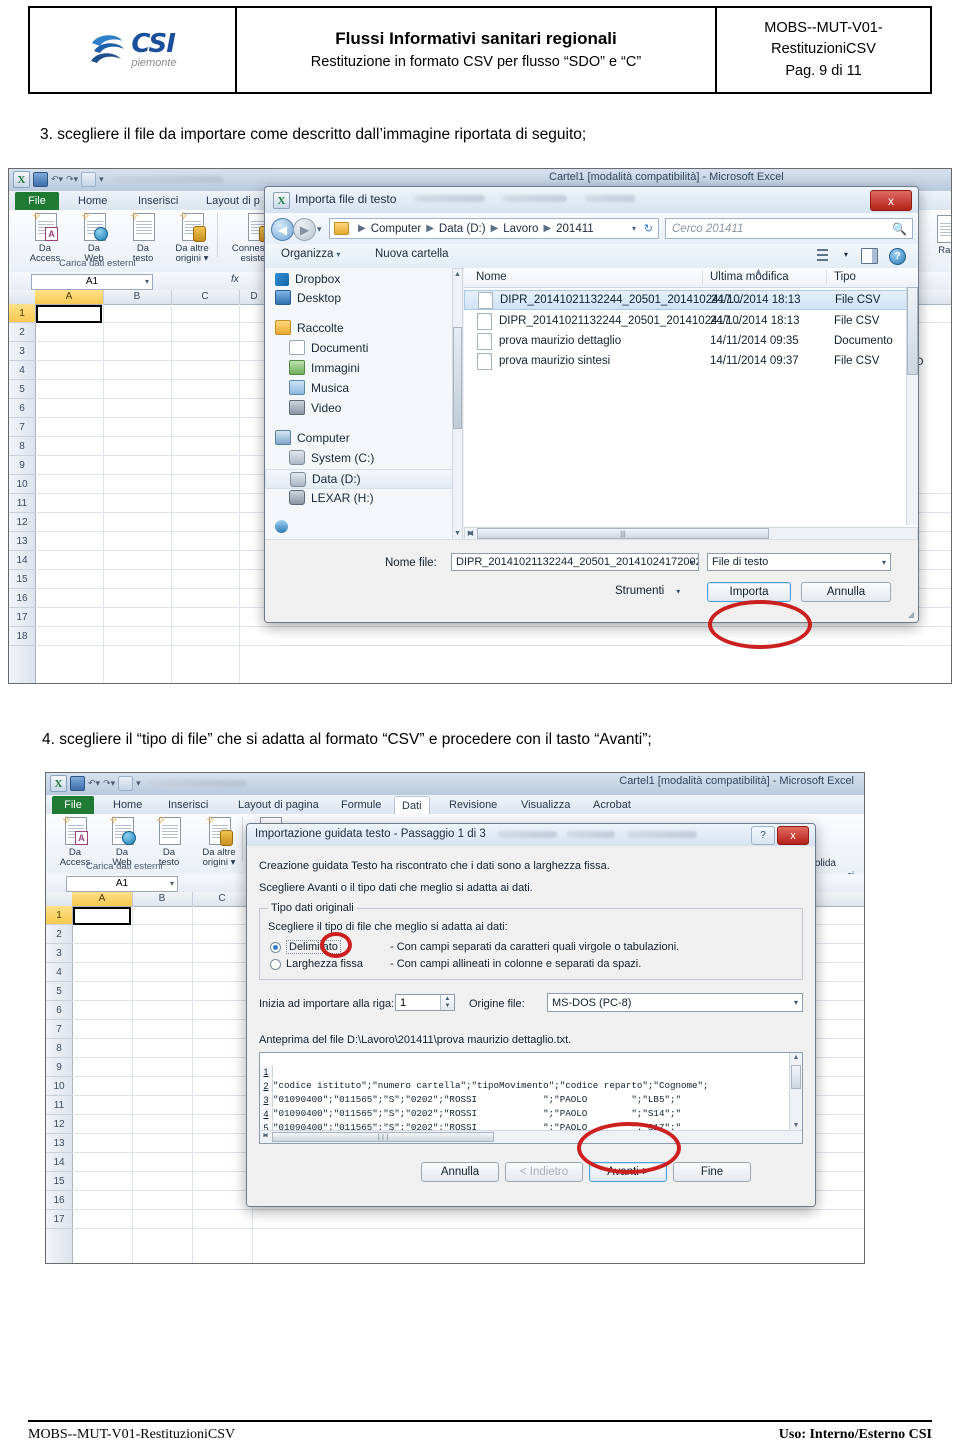 This screenshot has width=960, height=1451. Describe the element at coordinates (59, 1029) in the screenshot. I see `row-header-7: 7` at that location.